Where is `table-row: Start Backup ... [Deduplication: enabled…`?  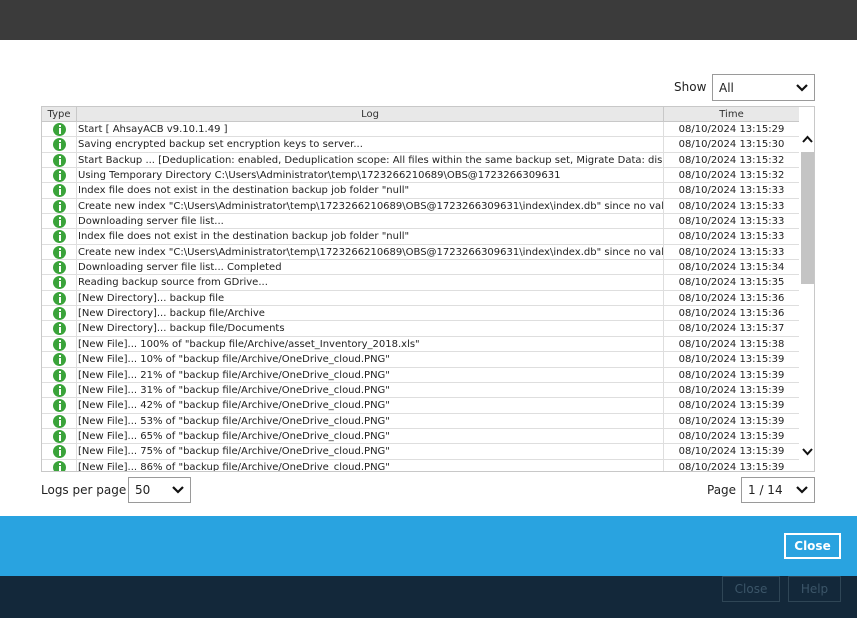
table-row: Start Backup ... [Deduplication: enabled… is located at coordinates (420, 160).